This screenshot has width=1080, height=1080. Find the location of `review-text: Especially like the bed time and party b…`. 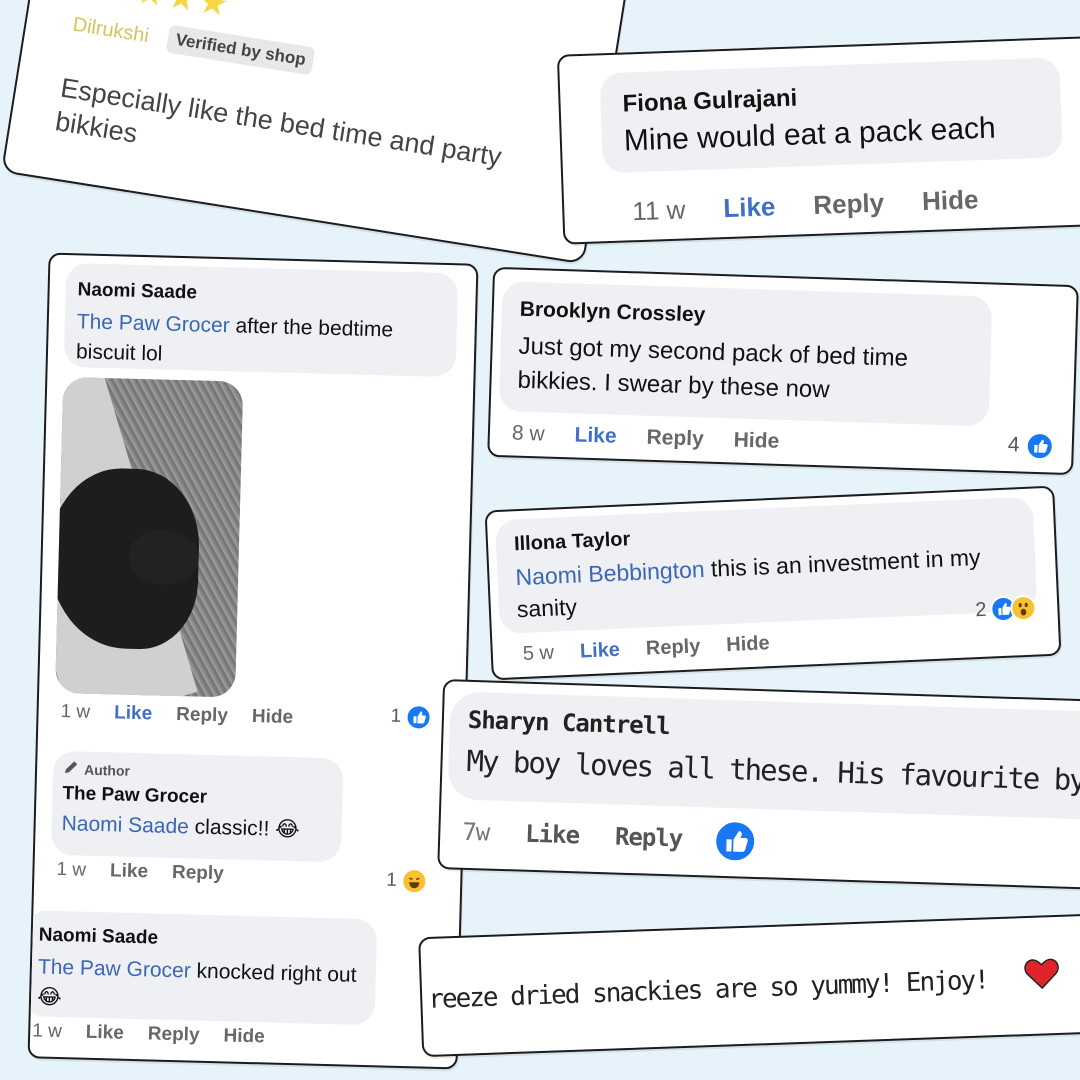

review-text: Especially like the bed time and party b… is located at coordinates (278, 122).